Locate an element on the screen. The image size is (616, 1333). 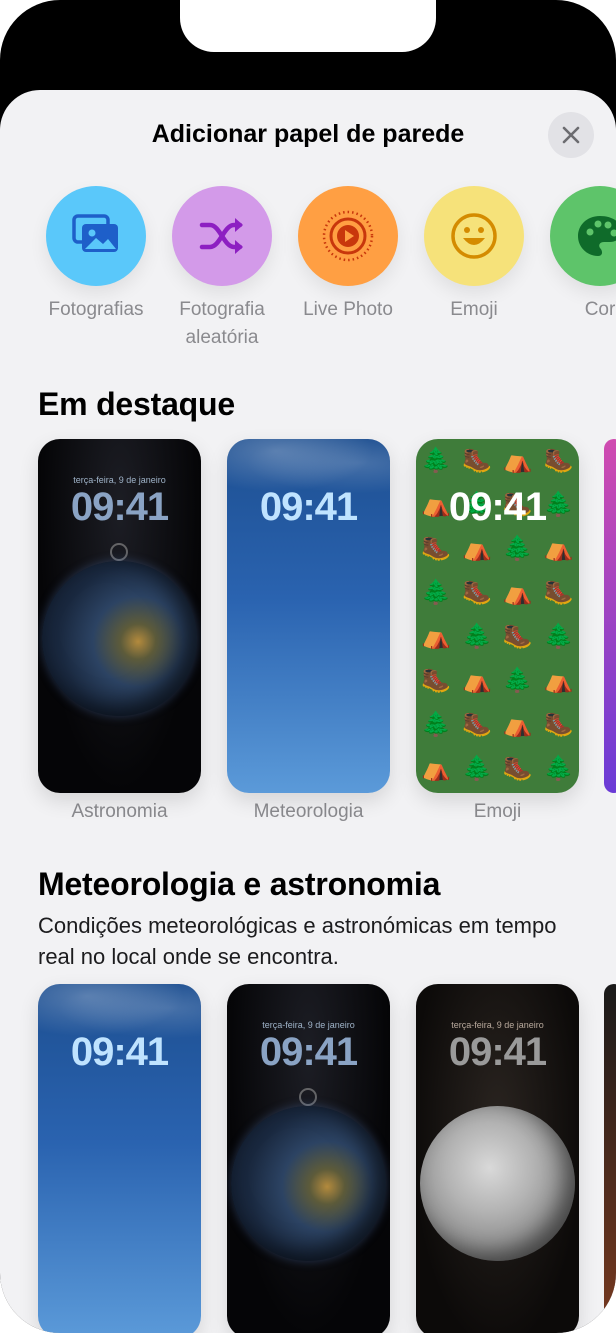
close-button is located at coordinates (571, 135).